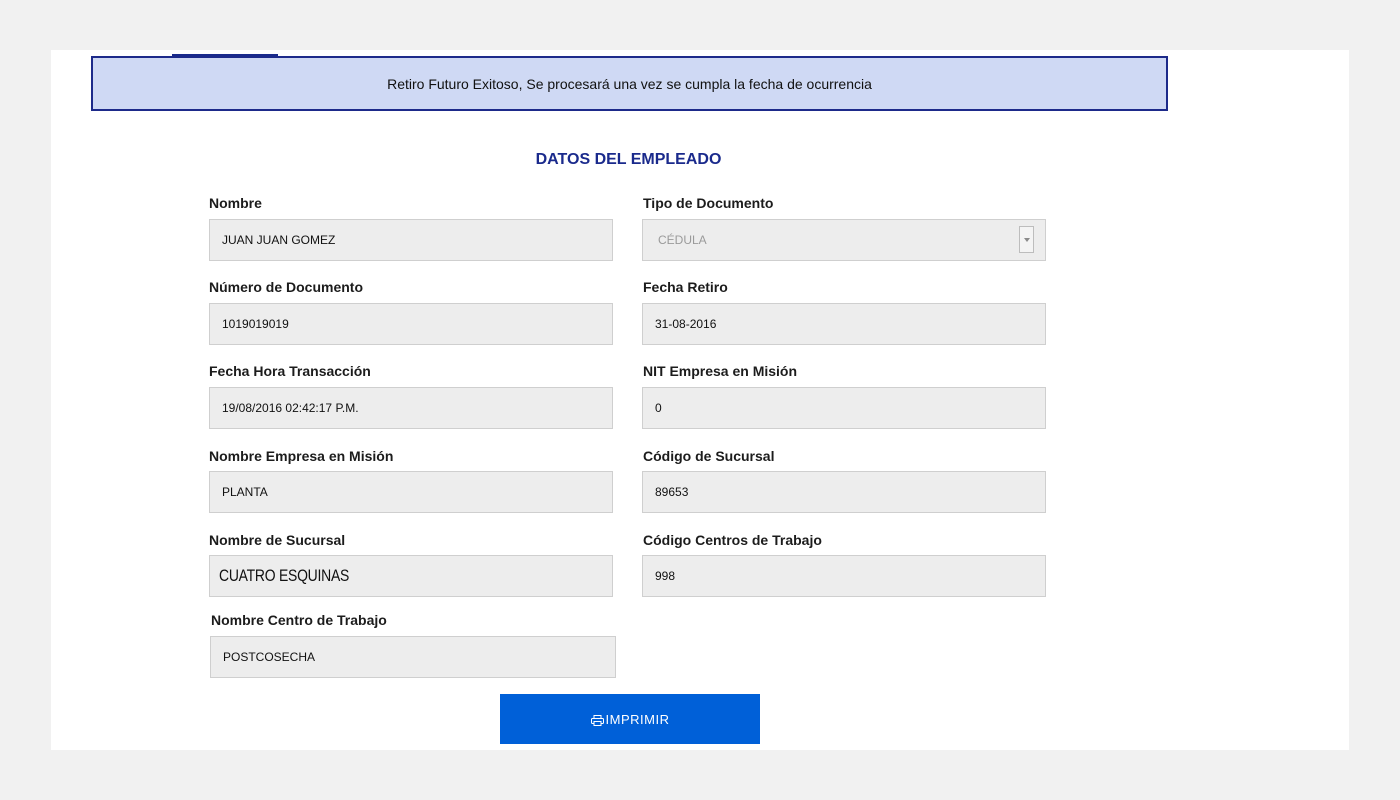 The height and width of the screenshot is (800, 1400). Describe the element at coordinates (720, 371) in the screenshot. I see `nit-empresa-mision-label: NIT Empresa en Misión` at that location.